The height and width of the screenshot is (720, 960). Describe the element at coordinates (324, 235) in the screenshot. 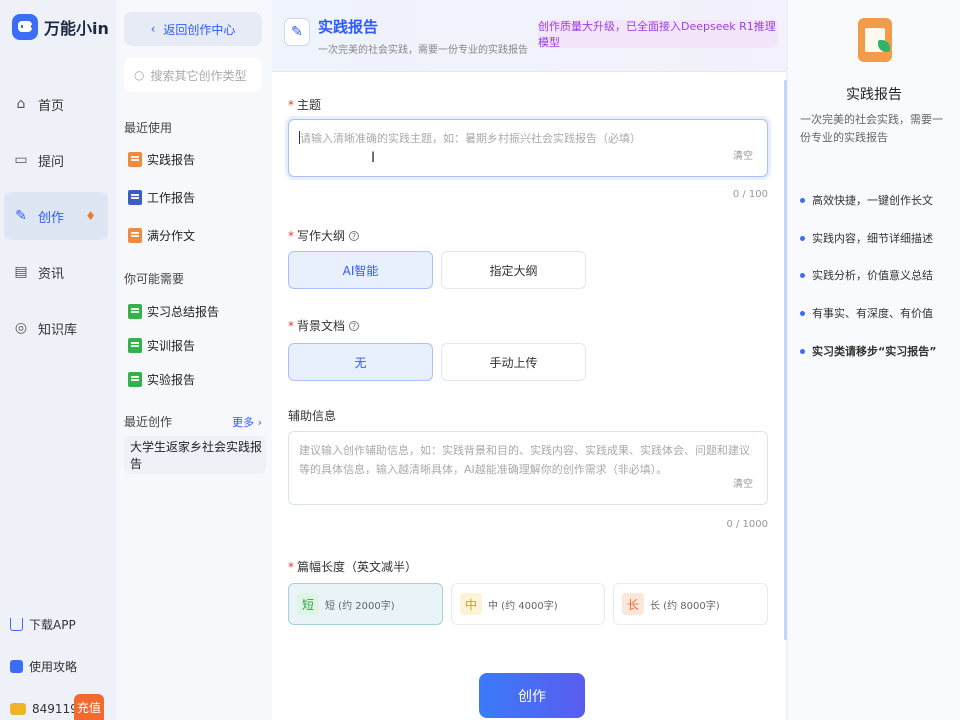

I see `outline-label: * 写作大纲?` at that location.